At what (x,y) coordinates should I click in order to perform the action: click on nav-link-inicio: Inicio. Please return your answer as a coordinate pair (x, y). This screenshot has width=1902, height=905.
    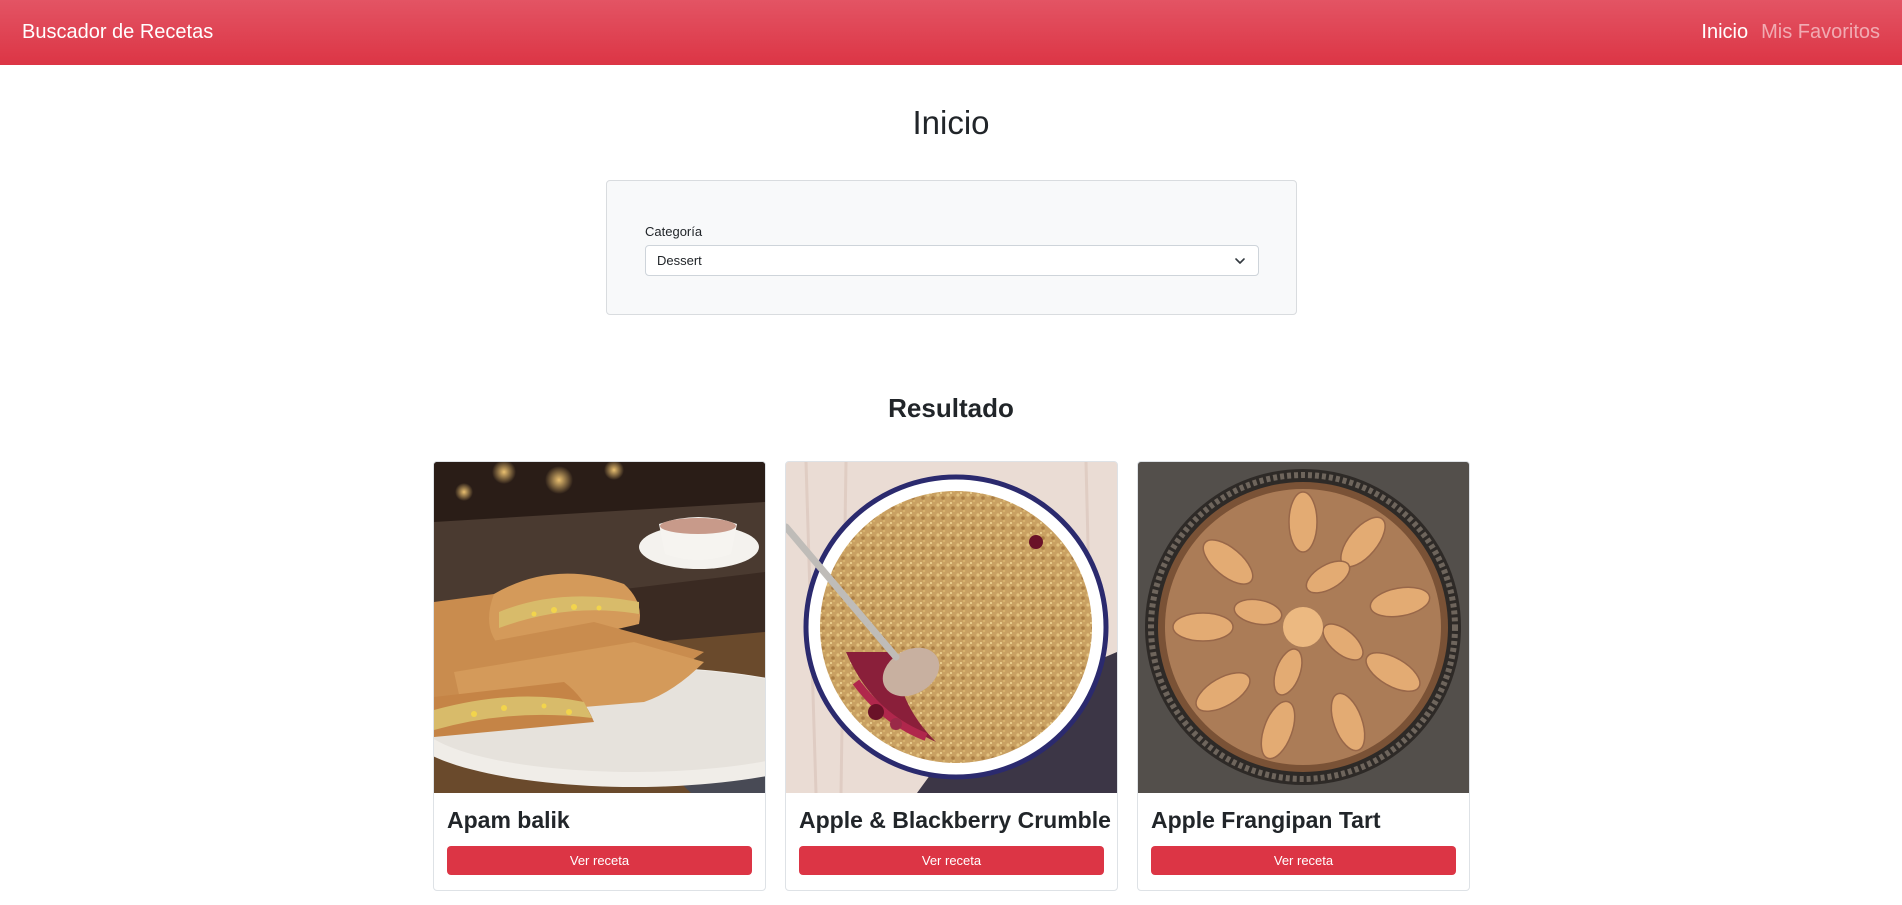
    Looking at the image, I should click on (1724, 32).